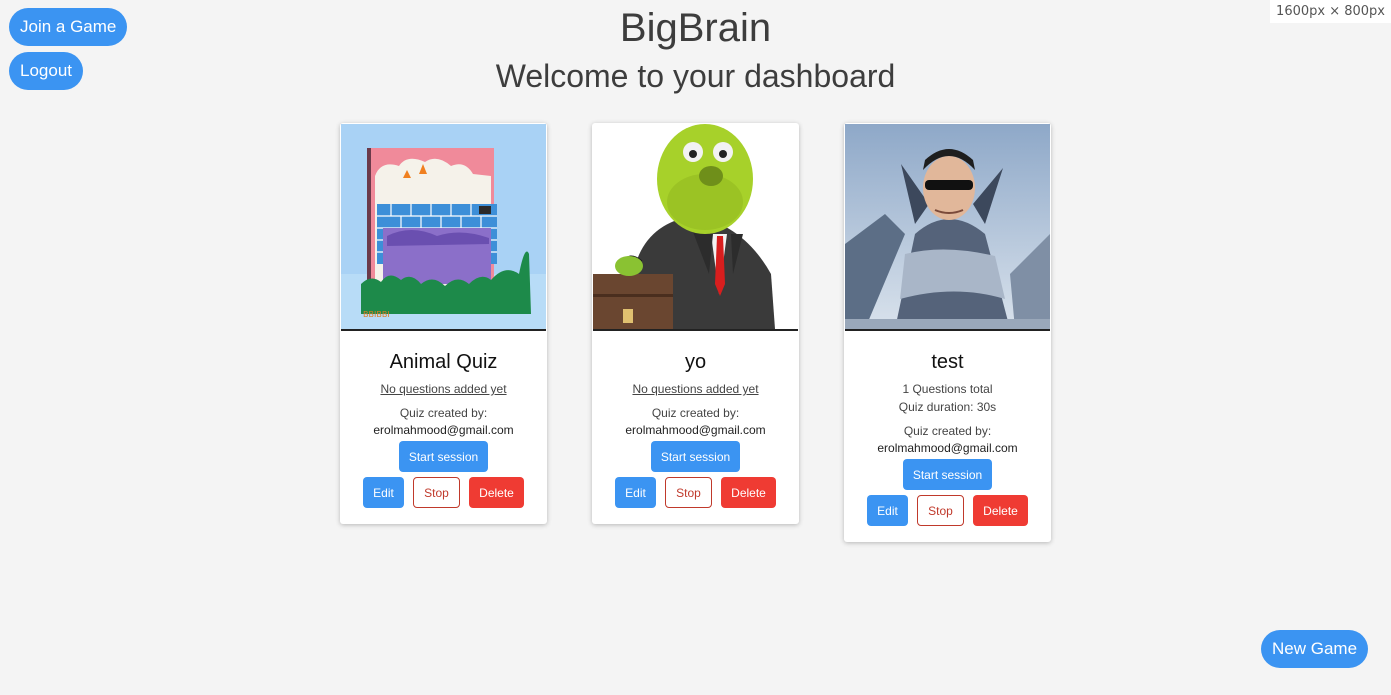  What do you see at coordinates (695, 362) in the screenshot?
I see `quiz-title: yo` at bounding box center [695, 362].